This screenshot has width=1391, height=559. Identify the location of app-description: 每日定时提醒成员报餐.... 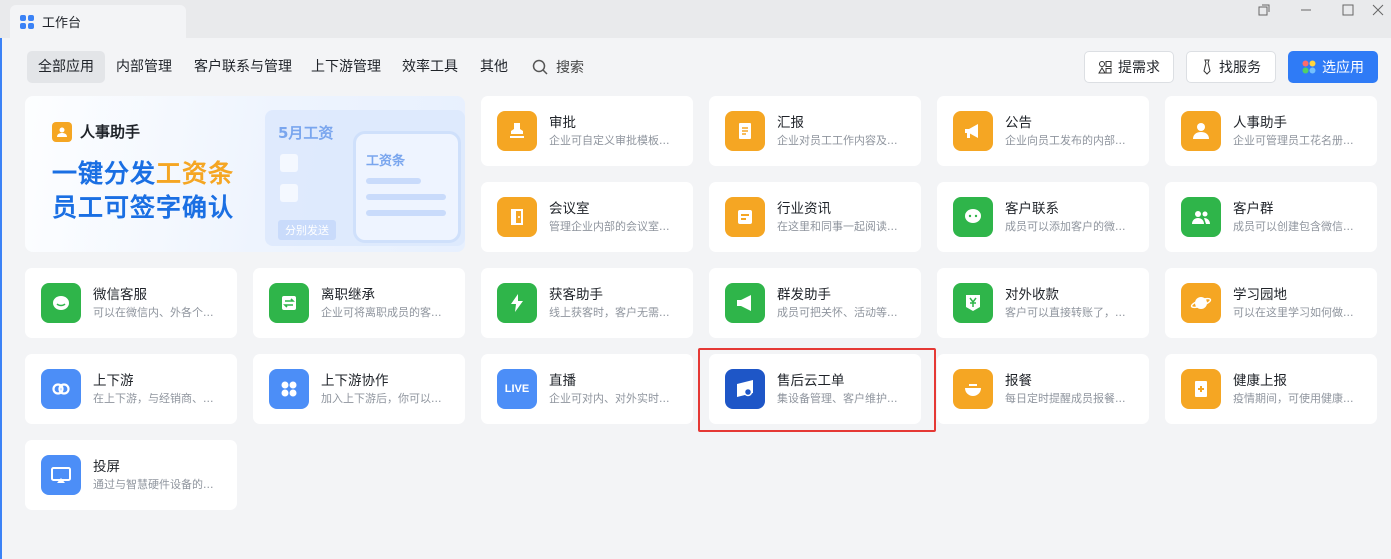
(1065, 398).